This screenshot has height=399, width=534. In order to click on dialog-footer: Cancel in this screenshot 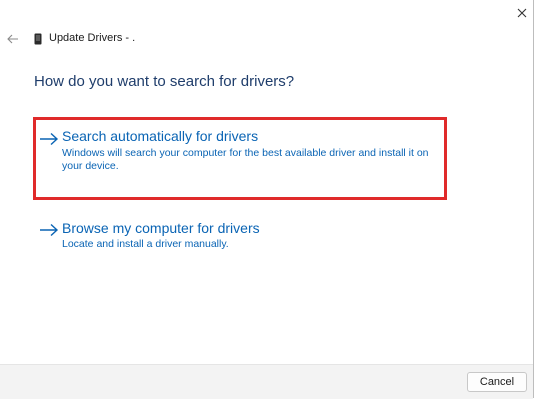, I will do `click(266, 381)`.